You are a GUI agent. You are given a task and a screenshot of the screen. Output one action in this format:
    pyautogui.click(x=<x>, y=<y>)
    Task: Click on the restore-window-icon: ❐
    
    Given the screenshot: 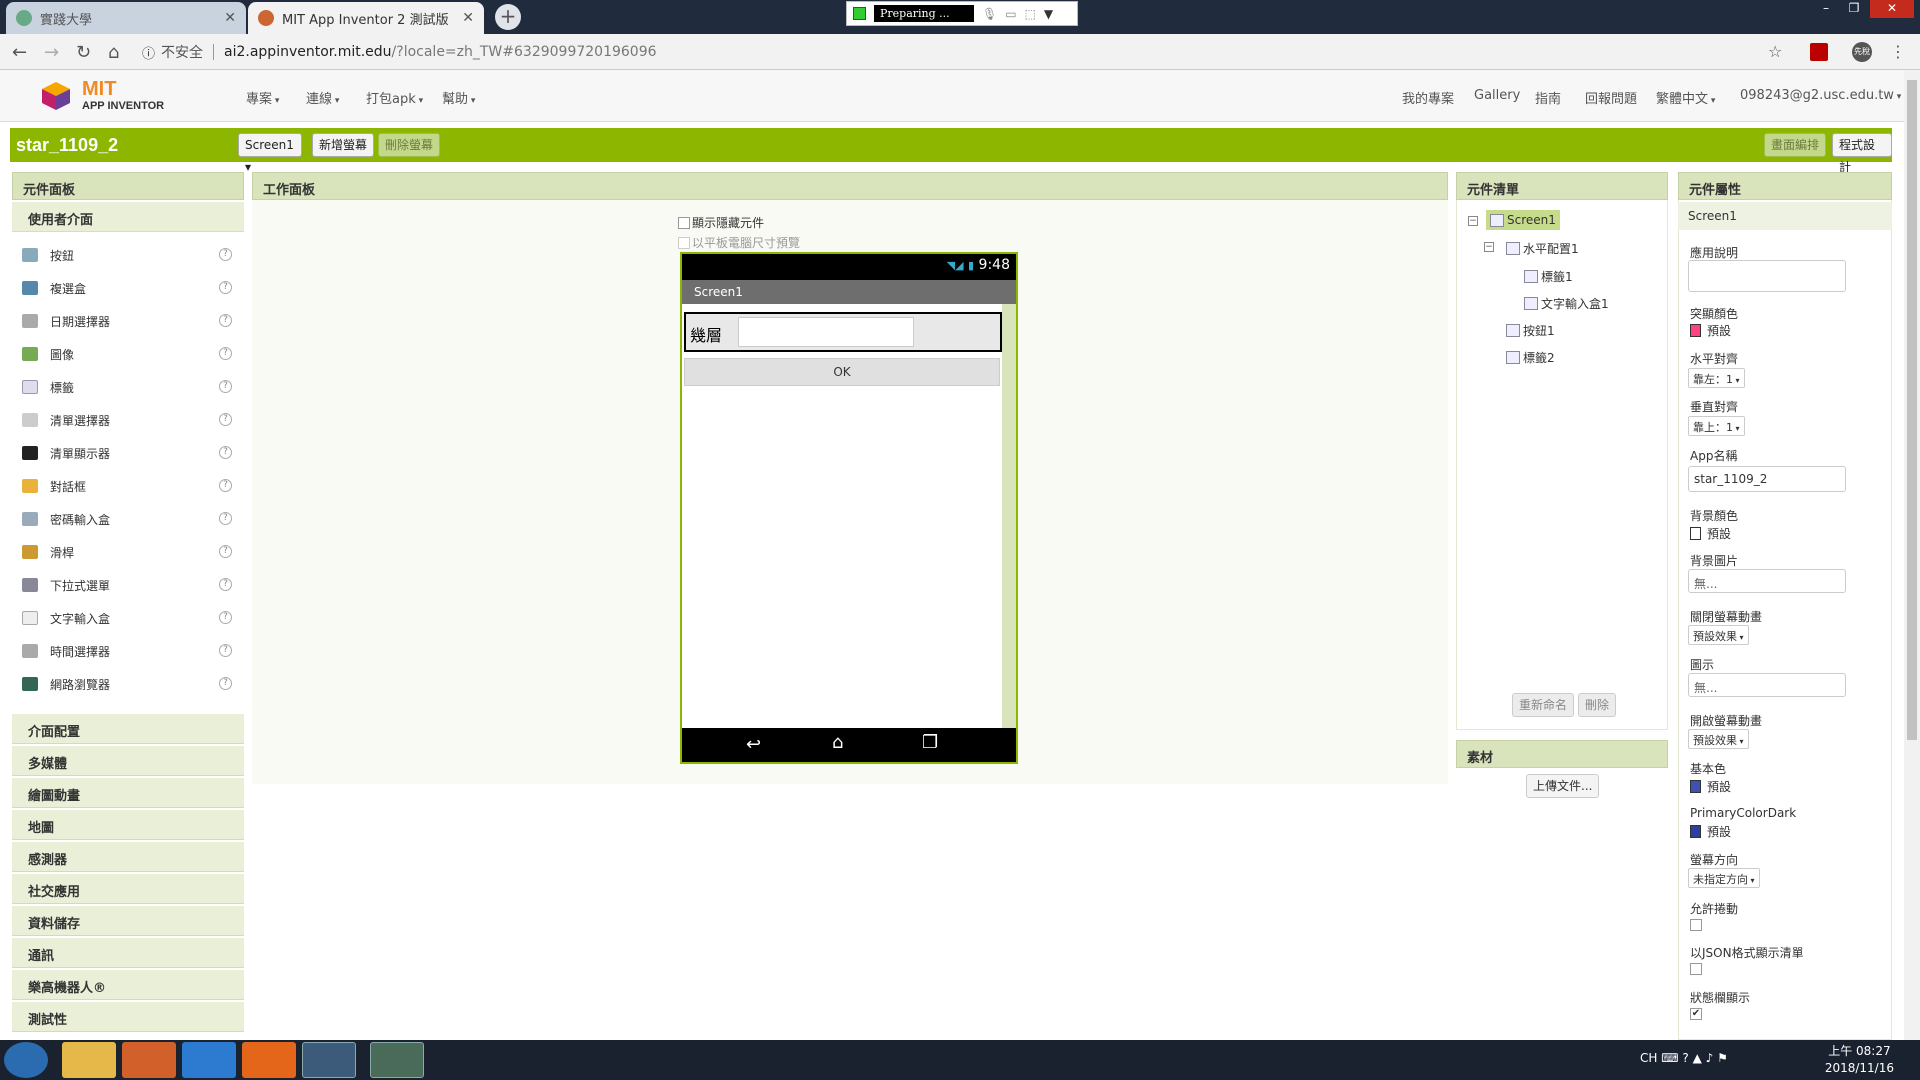 What is the action you would take?
    pyautogui.click(x=1854, y=9)
    